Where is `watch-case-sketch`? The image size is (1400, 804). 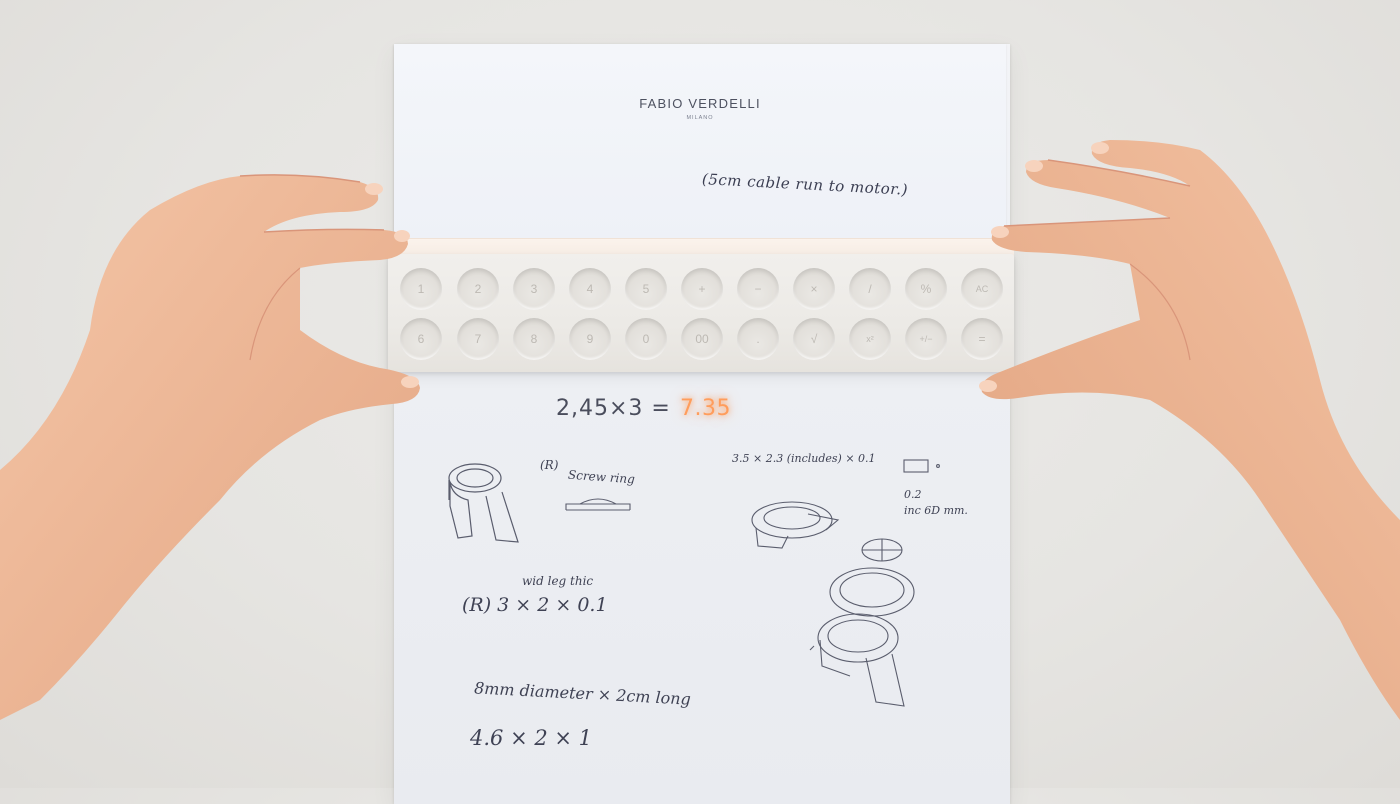
watch-case-sketch is located at coordinates (483, 503).